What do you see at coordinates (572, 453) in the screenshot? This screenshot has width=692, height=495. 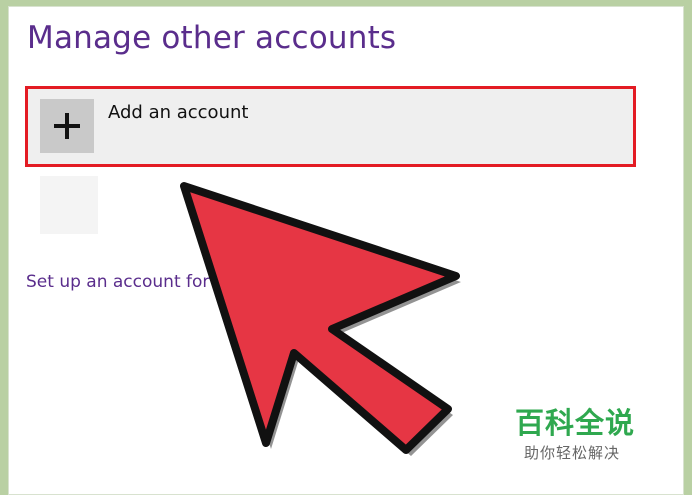 I see `watermark-subtitle: 助你轻松解决` at bounding box center [572, 453].